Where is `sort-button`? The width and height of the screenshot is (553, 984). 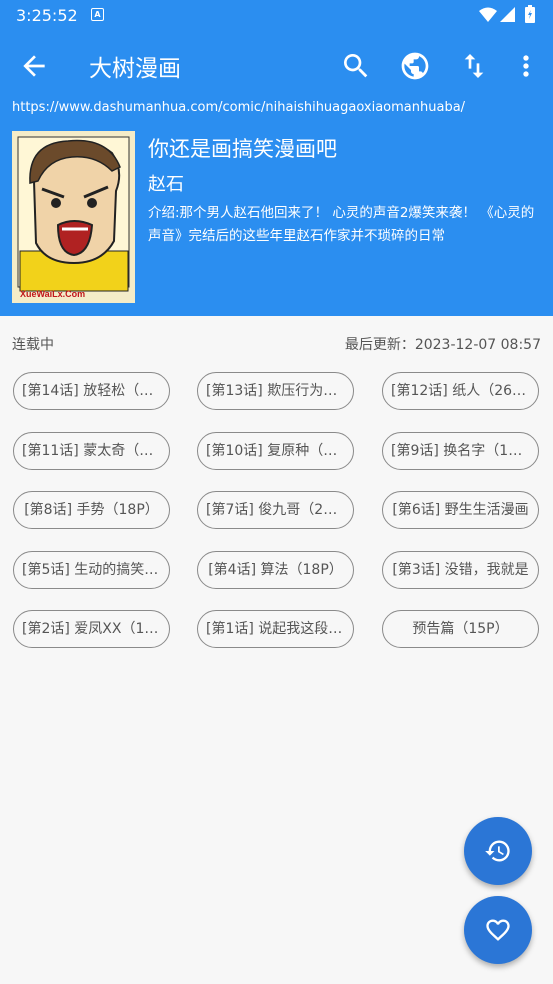
sort-button is located at coordinates (474, 66).